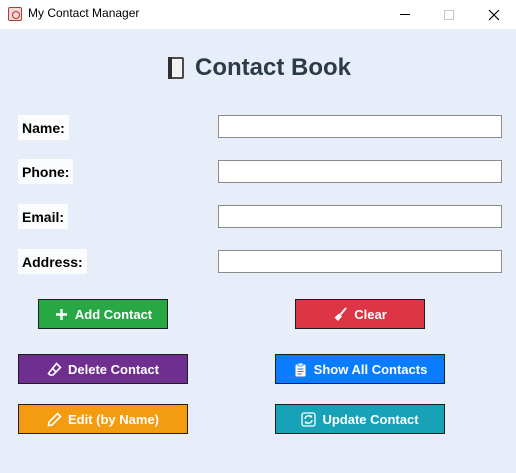 The width and height of the screenshot is (516, 473). What do you see at coordinates (258, 14) in the screenshot?
I see `window-titlebar: My Contact Manager` at bounding box center [258, 14].